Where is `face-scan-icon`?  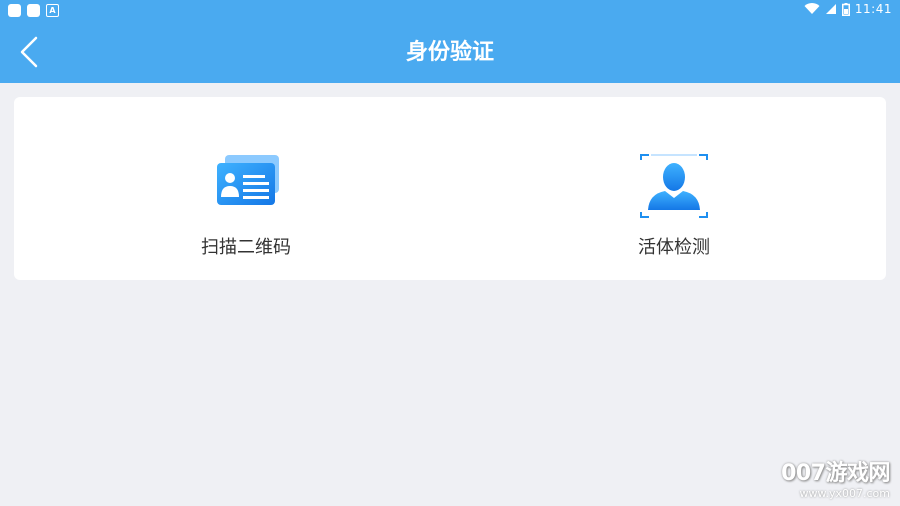
face-scan-icon is located at coordinates (674, 189).